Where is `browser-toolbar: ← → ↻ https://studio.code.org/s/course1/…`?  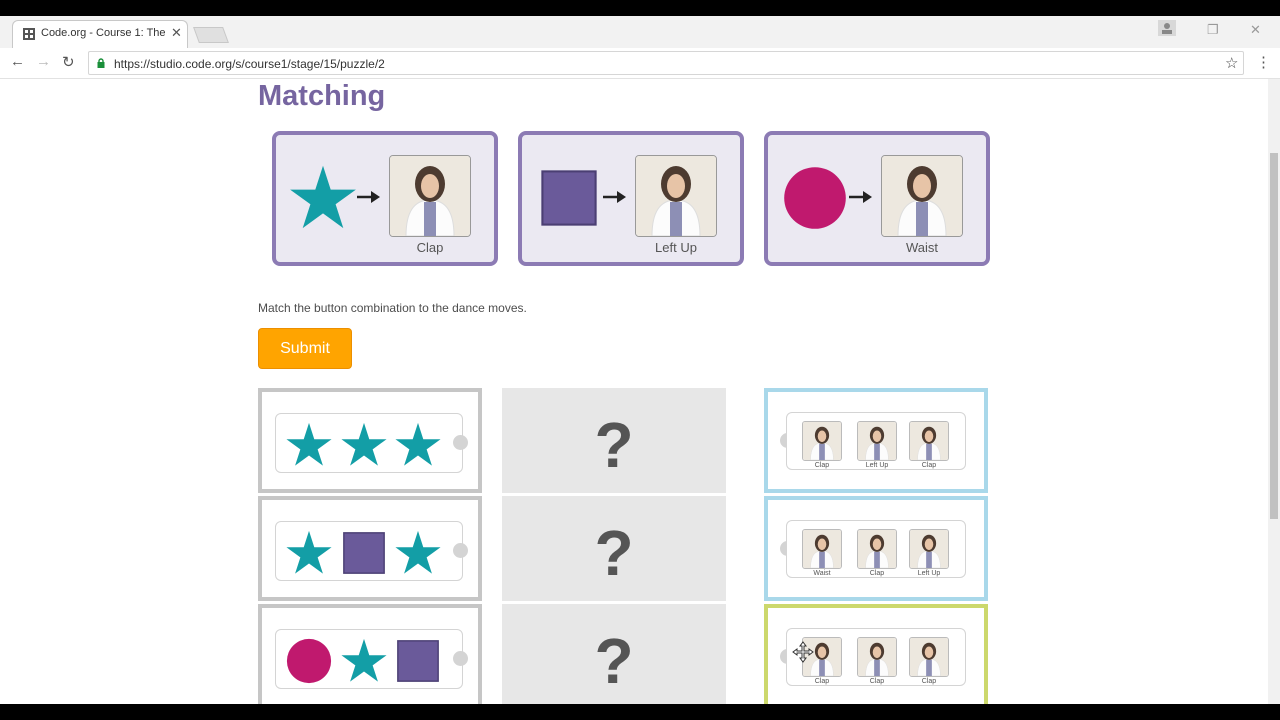
browser-toolbar: ← → ↻ https://studio.code.org/s/course1/… is located at coordinates (640, 63).